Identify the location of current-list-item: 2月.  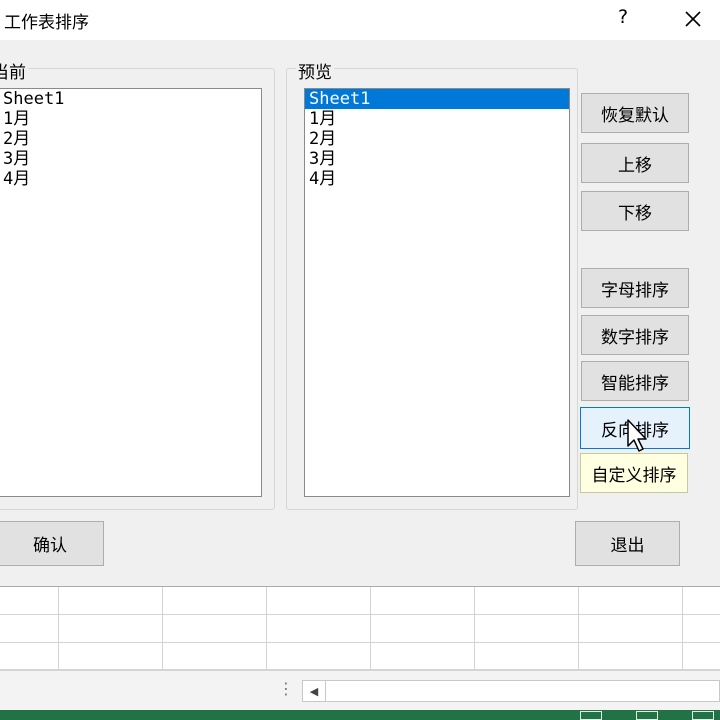
(130, 139).